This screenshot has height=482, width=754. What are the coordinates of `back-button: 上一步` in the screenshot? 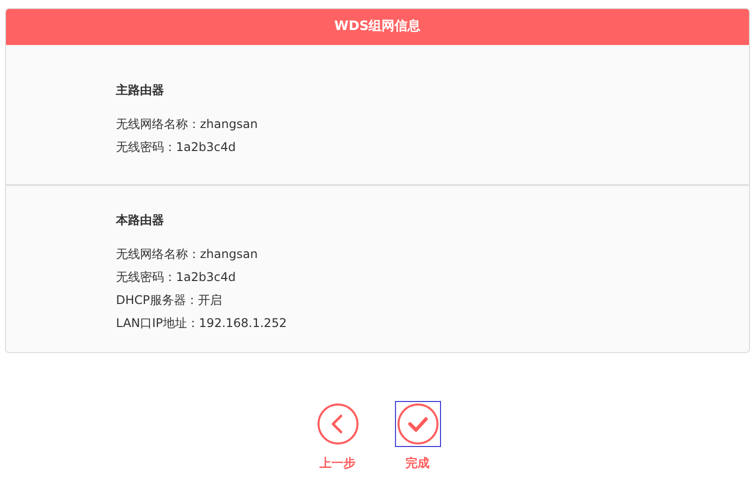 It's located at (337, 436).